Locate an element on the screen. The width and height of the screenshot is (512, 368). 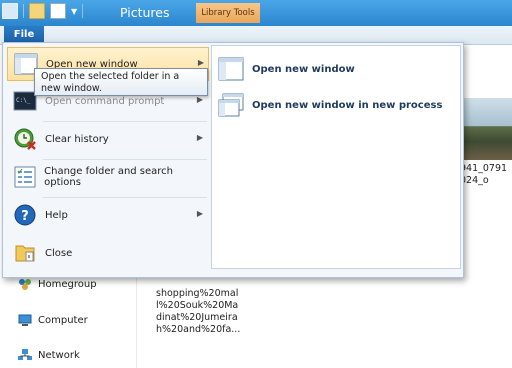
menu-item-close: Close is located at coordinates (107, 253).